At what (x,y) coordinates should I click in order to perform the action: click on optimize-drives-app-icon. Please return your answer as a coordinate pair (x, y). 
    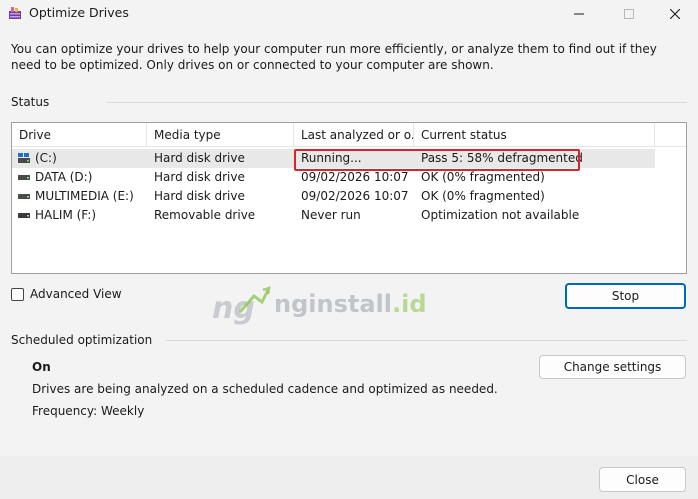
    Looking at the image, I should click on (15, 13).